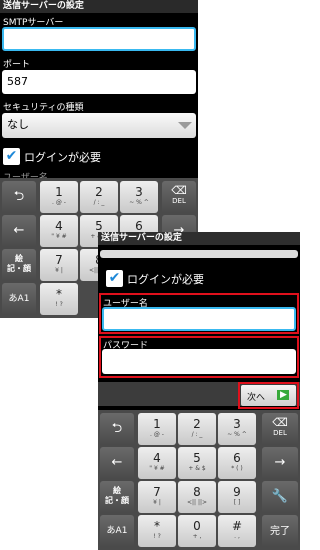 The height and width of the screenshot is (550, 320). What do you see at coordinates (237, 468) in the screenshot?
I see `key-6-sub: * ( )` at bounding box center [237, 468].